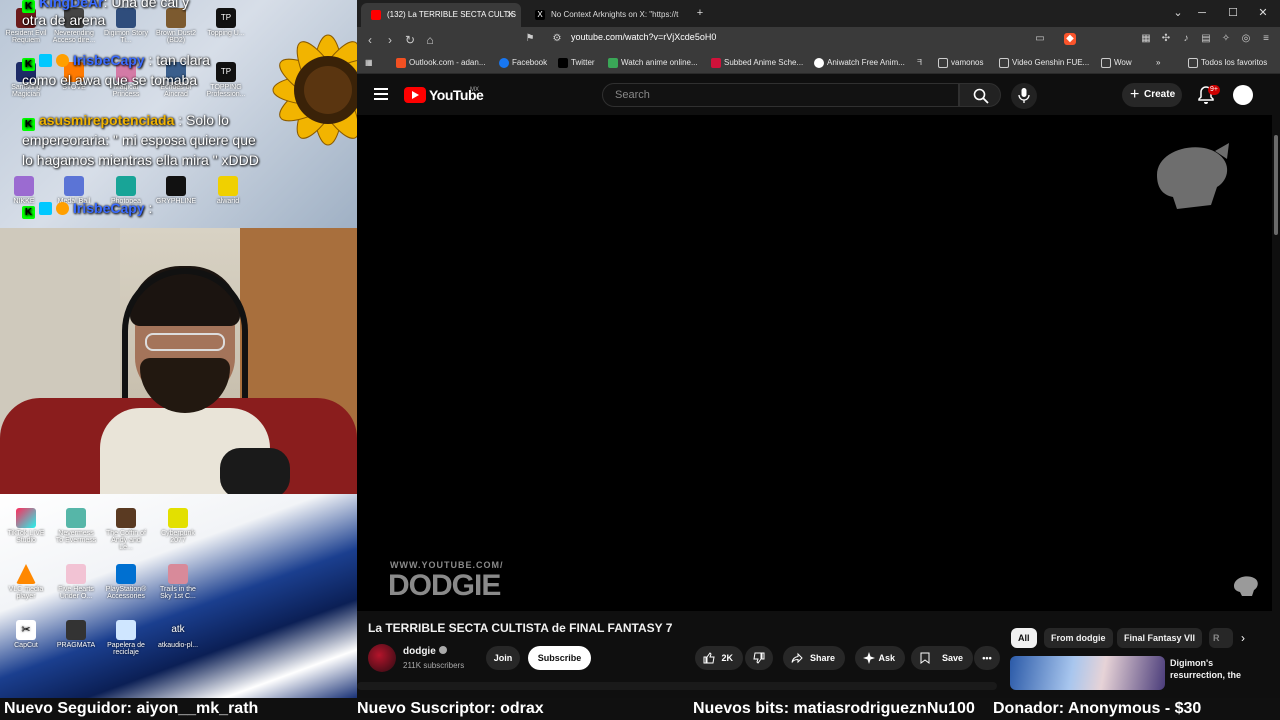  I want to click on music-icon: ♪, so click(1186, 39).